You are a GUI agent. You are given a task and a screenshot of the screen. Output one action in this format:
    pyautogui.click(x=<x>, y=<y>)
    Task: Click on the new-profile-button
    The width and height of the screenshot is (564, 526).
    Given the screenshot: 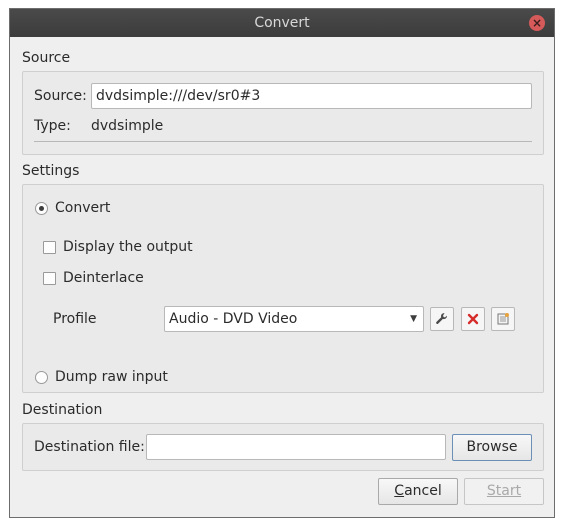 What is the action you would take?
    pyautogui.click(x=503, y=319)
    